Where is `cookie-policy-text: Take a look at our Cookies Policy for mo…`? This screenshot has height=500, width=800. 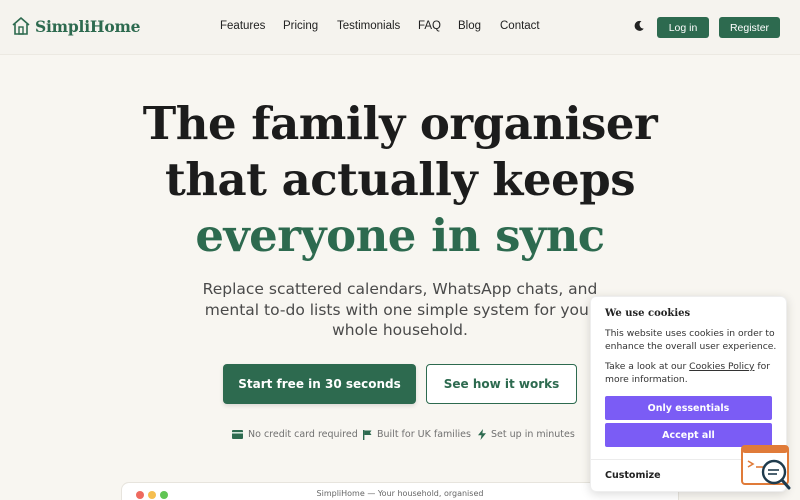 cookie-policy-text: Take a look at our Cookies Policy for mo… is located at coordinates (691, 373).